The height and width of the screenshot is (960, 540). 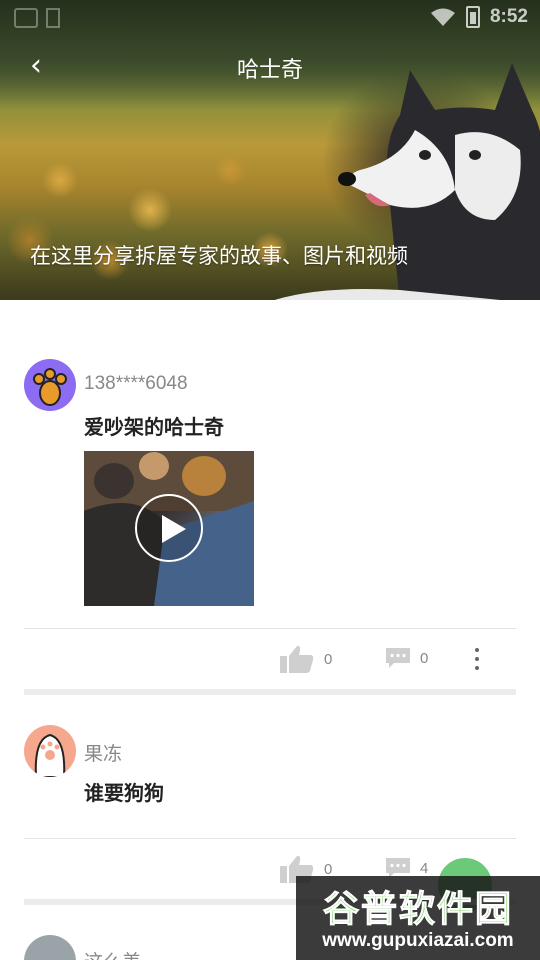 What do you see at coordinates (136, 384) in the screenshot?
I see `post-username: 138****6048` at bounding box center [136, 384].